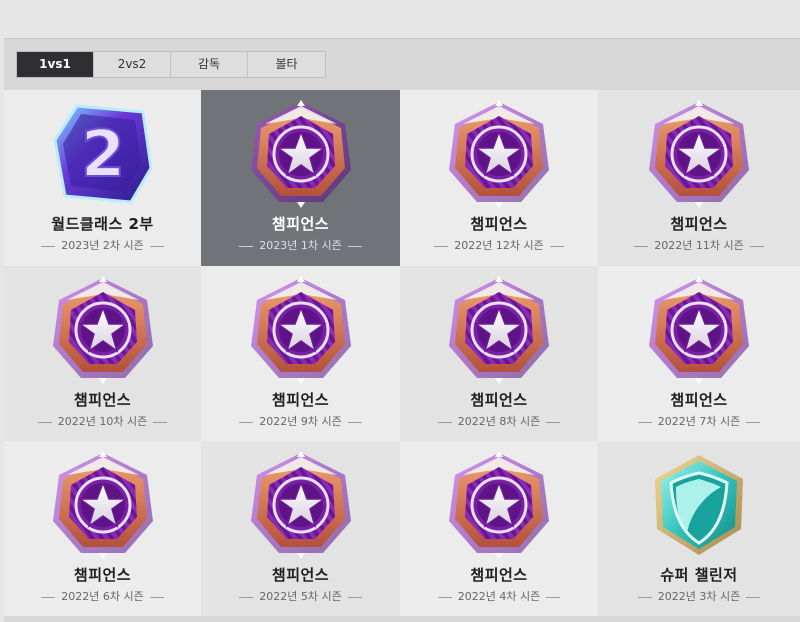 The width and height of the screenshot is (800, 622). I want to click on season-label: 2023년 1차 시즌, so click(300, 245).